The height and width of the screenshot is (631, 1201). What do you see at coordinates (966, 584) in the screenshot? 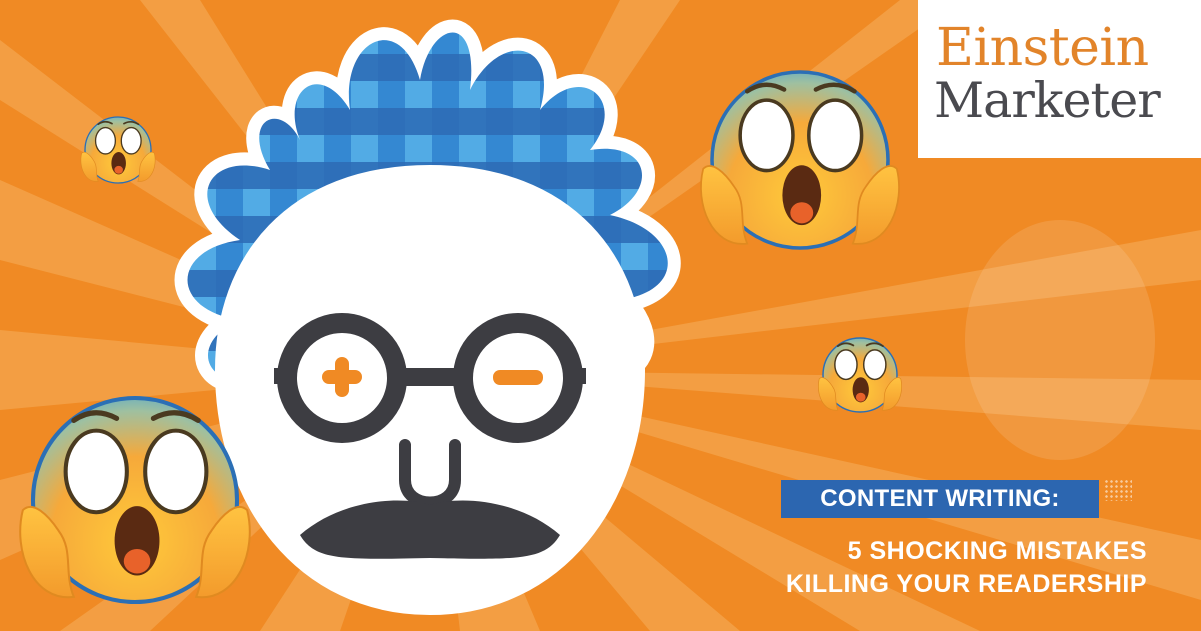
I see `headline-line-2: KILLING YOUR READERSHIP` at bounding box center [966, 584].